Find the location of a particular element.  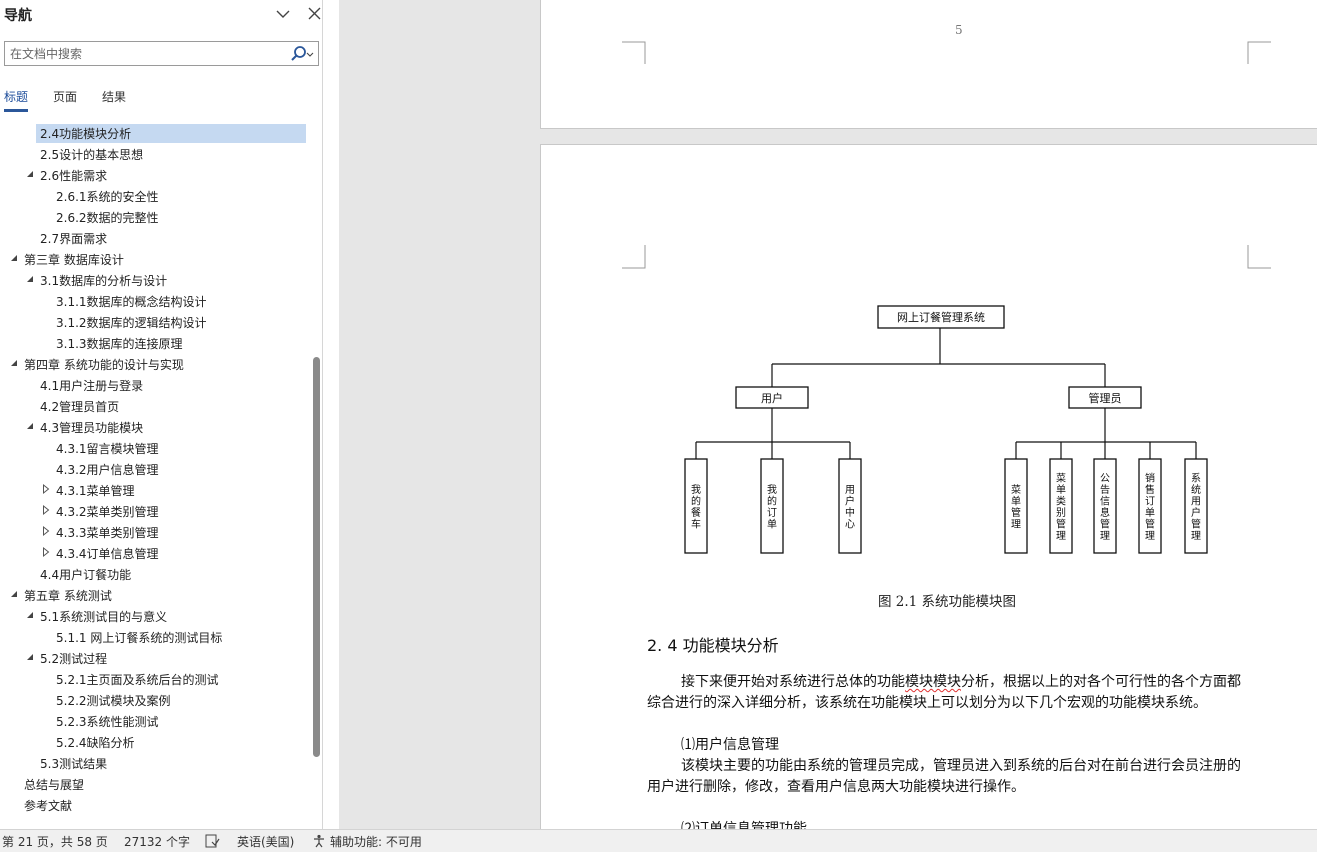

nav-heading-label: 4.3管理员功能模块 is located at coordinates (92, 428).